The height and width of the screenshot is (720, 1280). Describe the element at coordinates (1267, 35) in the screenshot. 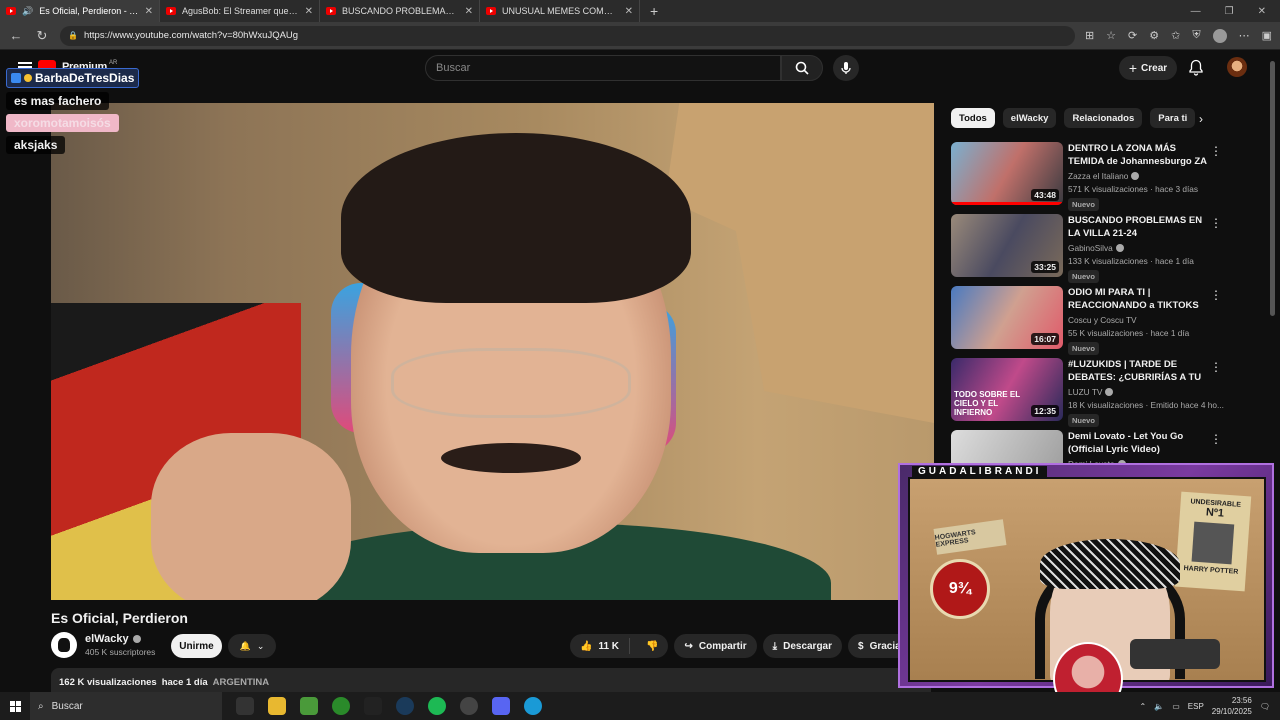

I see `sidebar-icon: ▣` at that location.